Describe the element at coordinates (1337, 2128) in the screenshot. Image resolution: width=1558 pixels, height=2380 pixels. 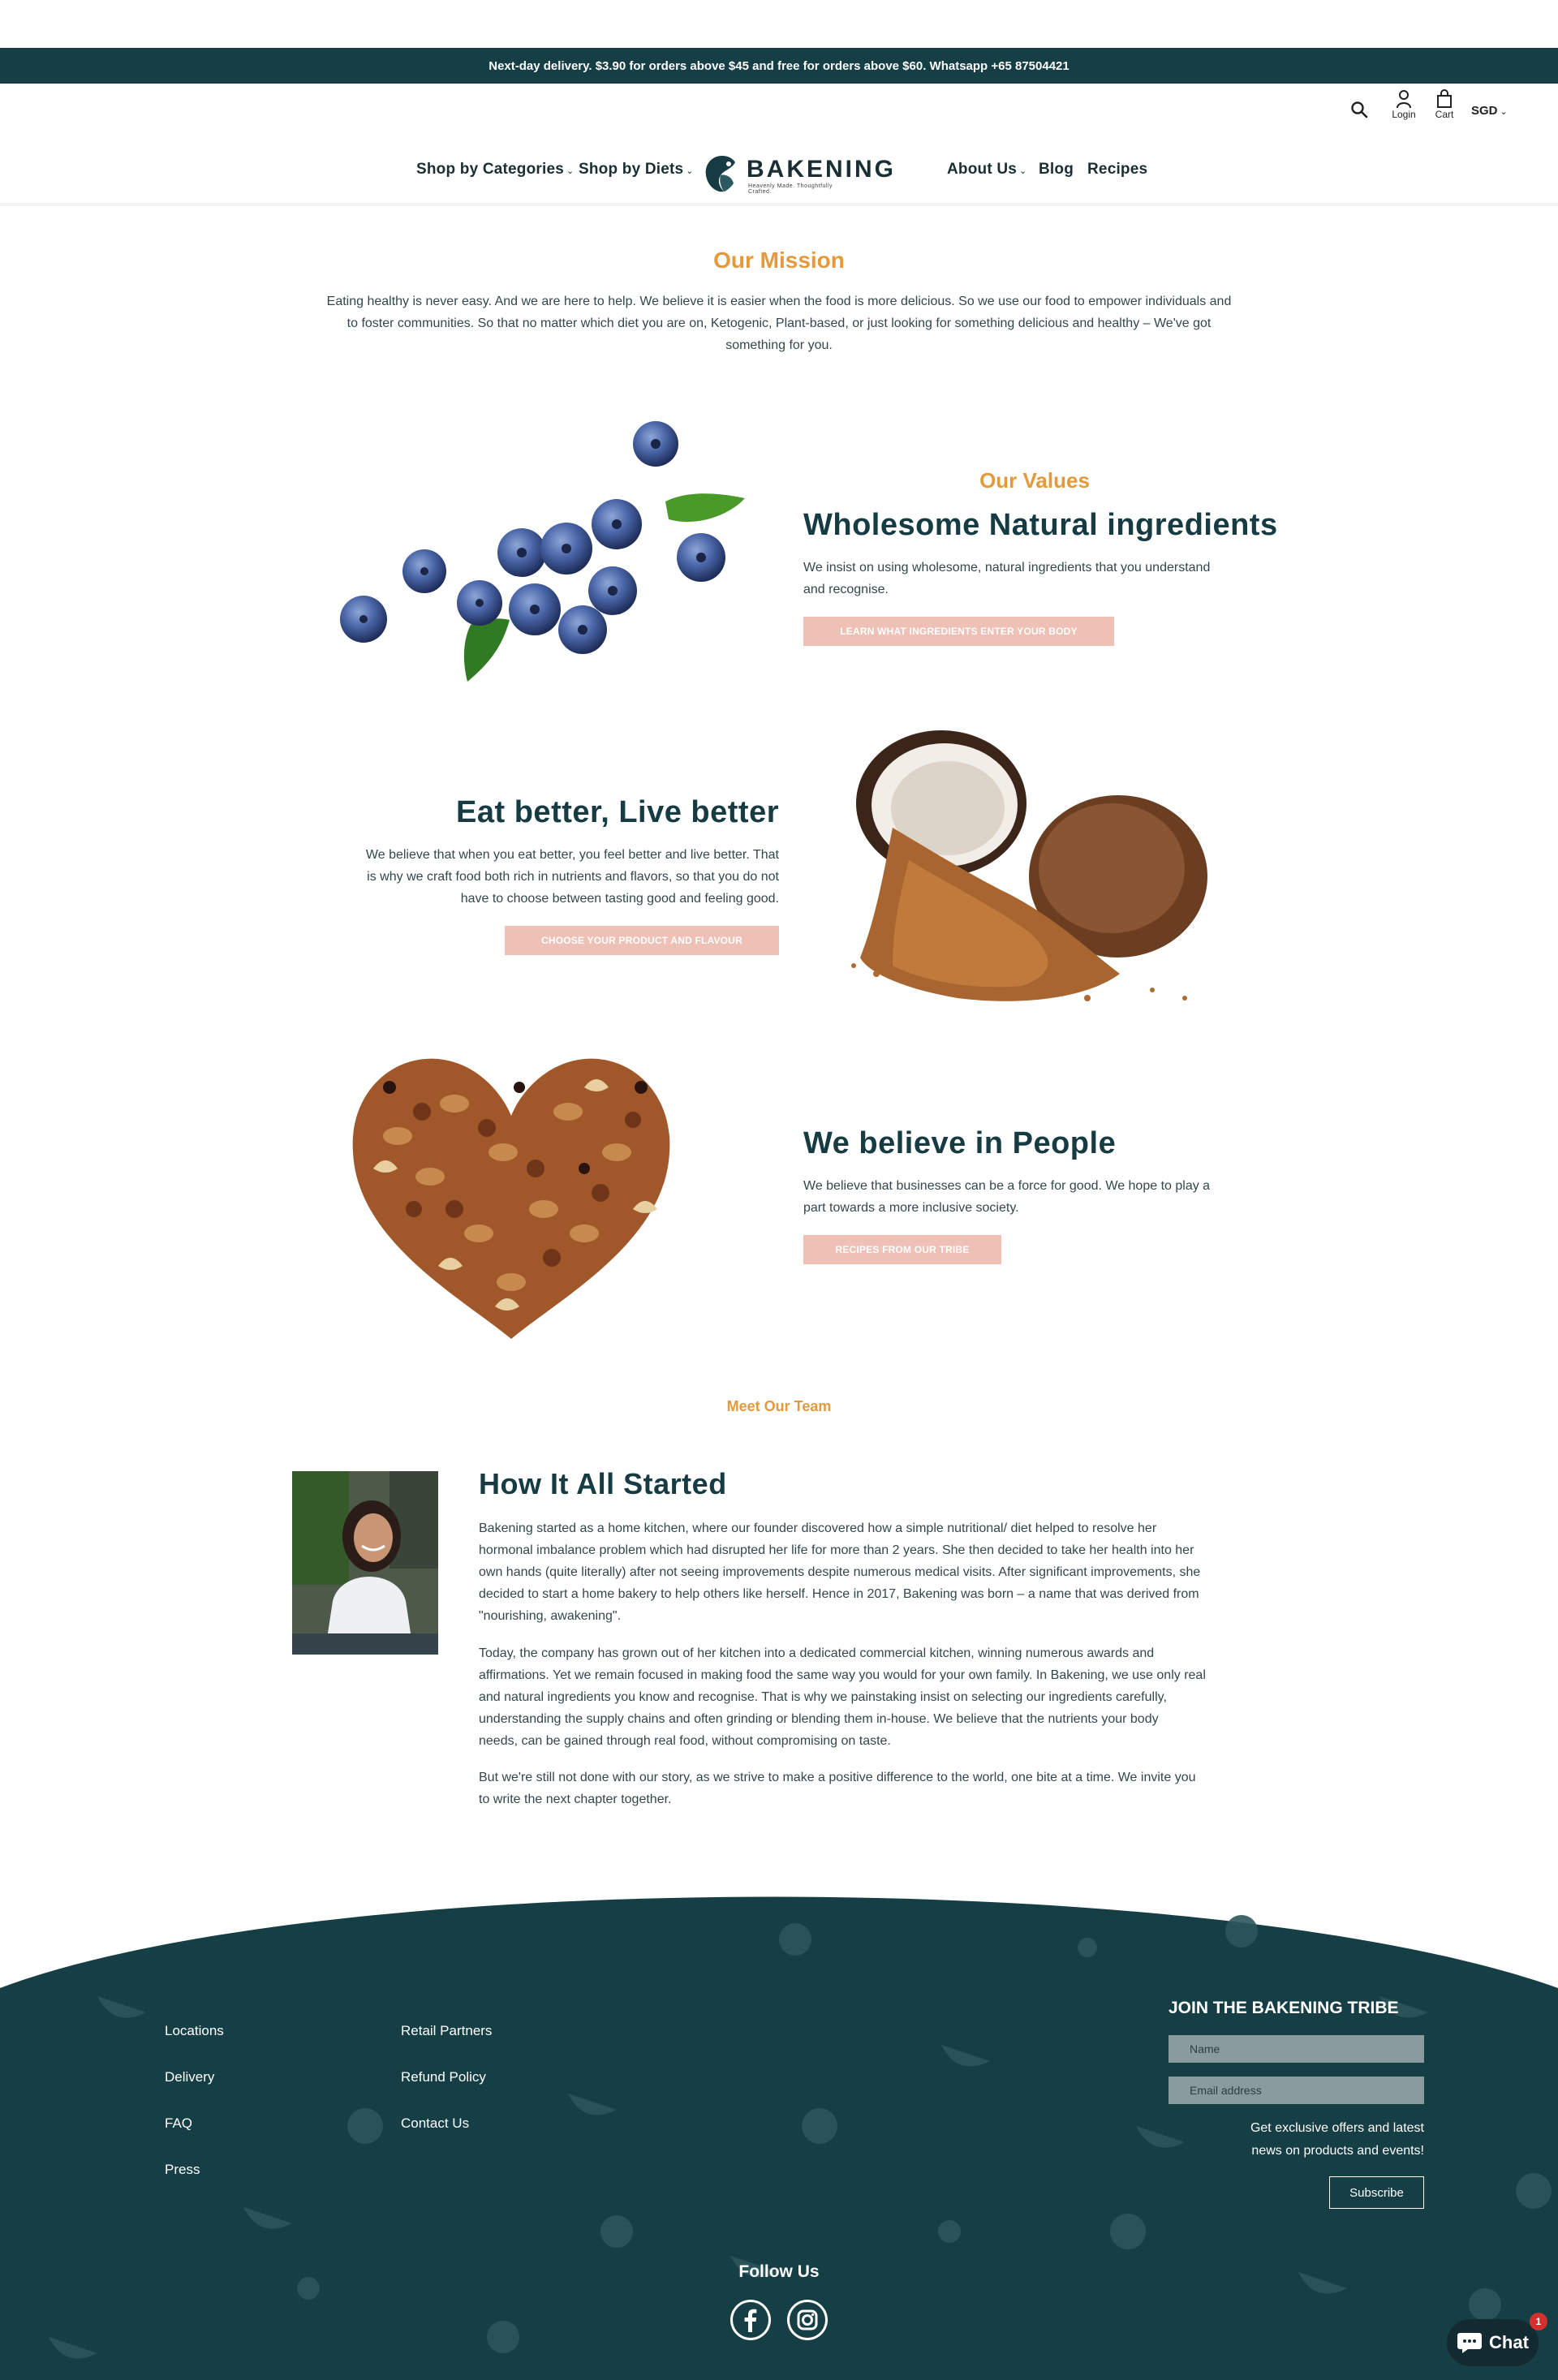
I see `offer-line: Get exclusive offers and latest` at that location.